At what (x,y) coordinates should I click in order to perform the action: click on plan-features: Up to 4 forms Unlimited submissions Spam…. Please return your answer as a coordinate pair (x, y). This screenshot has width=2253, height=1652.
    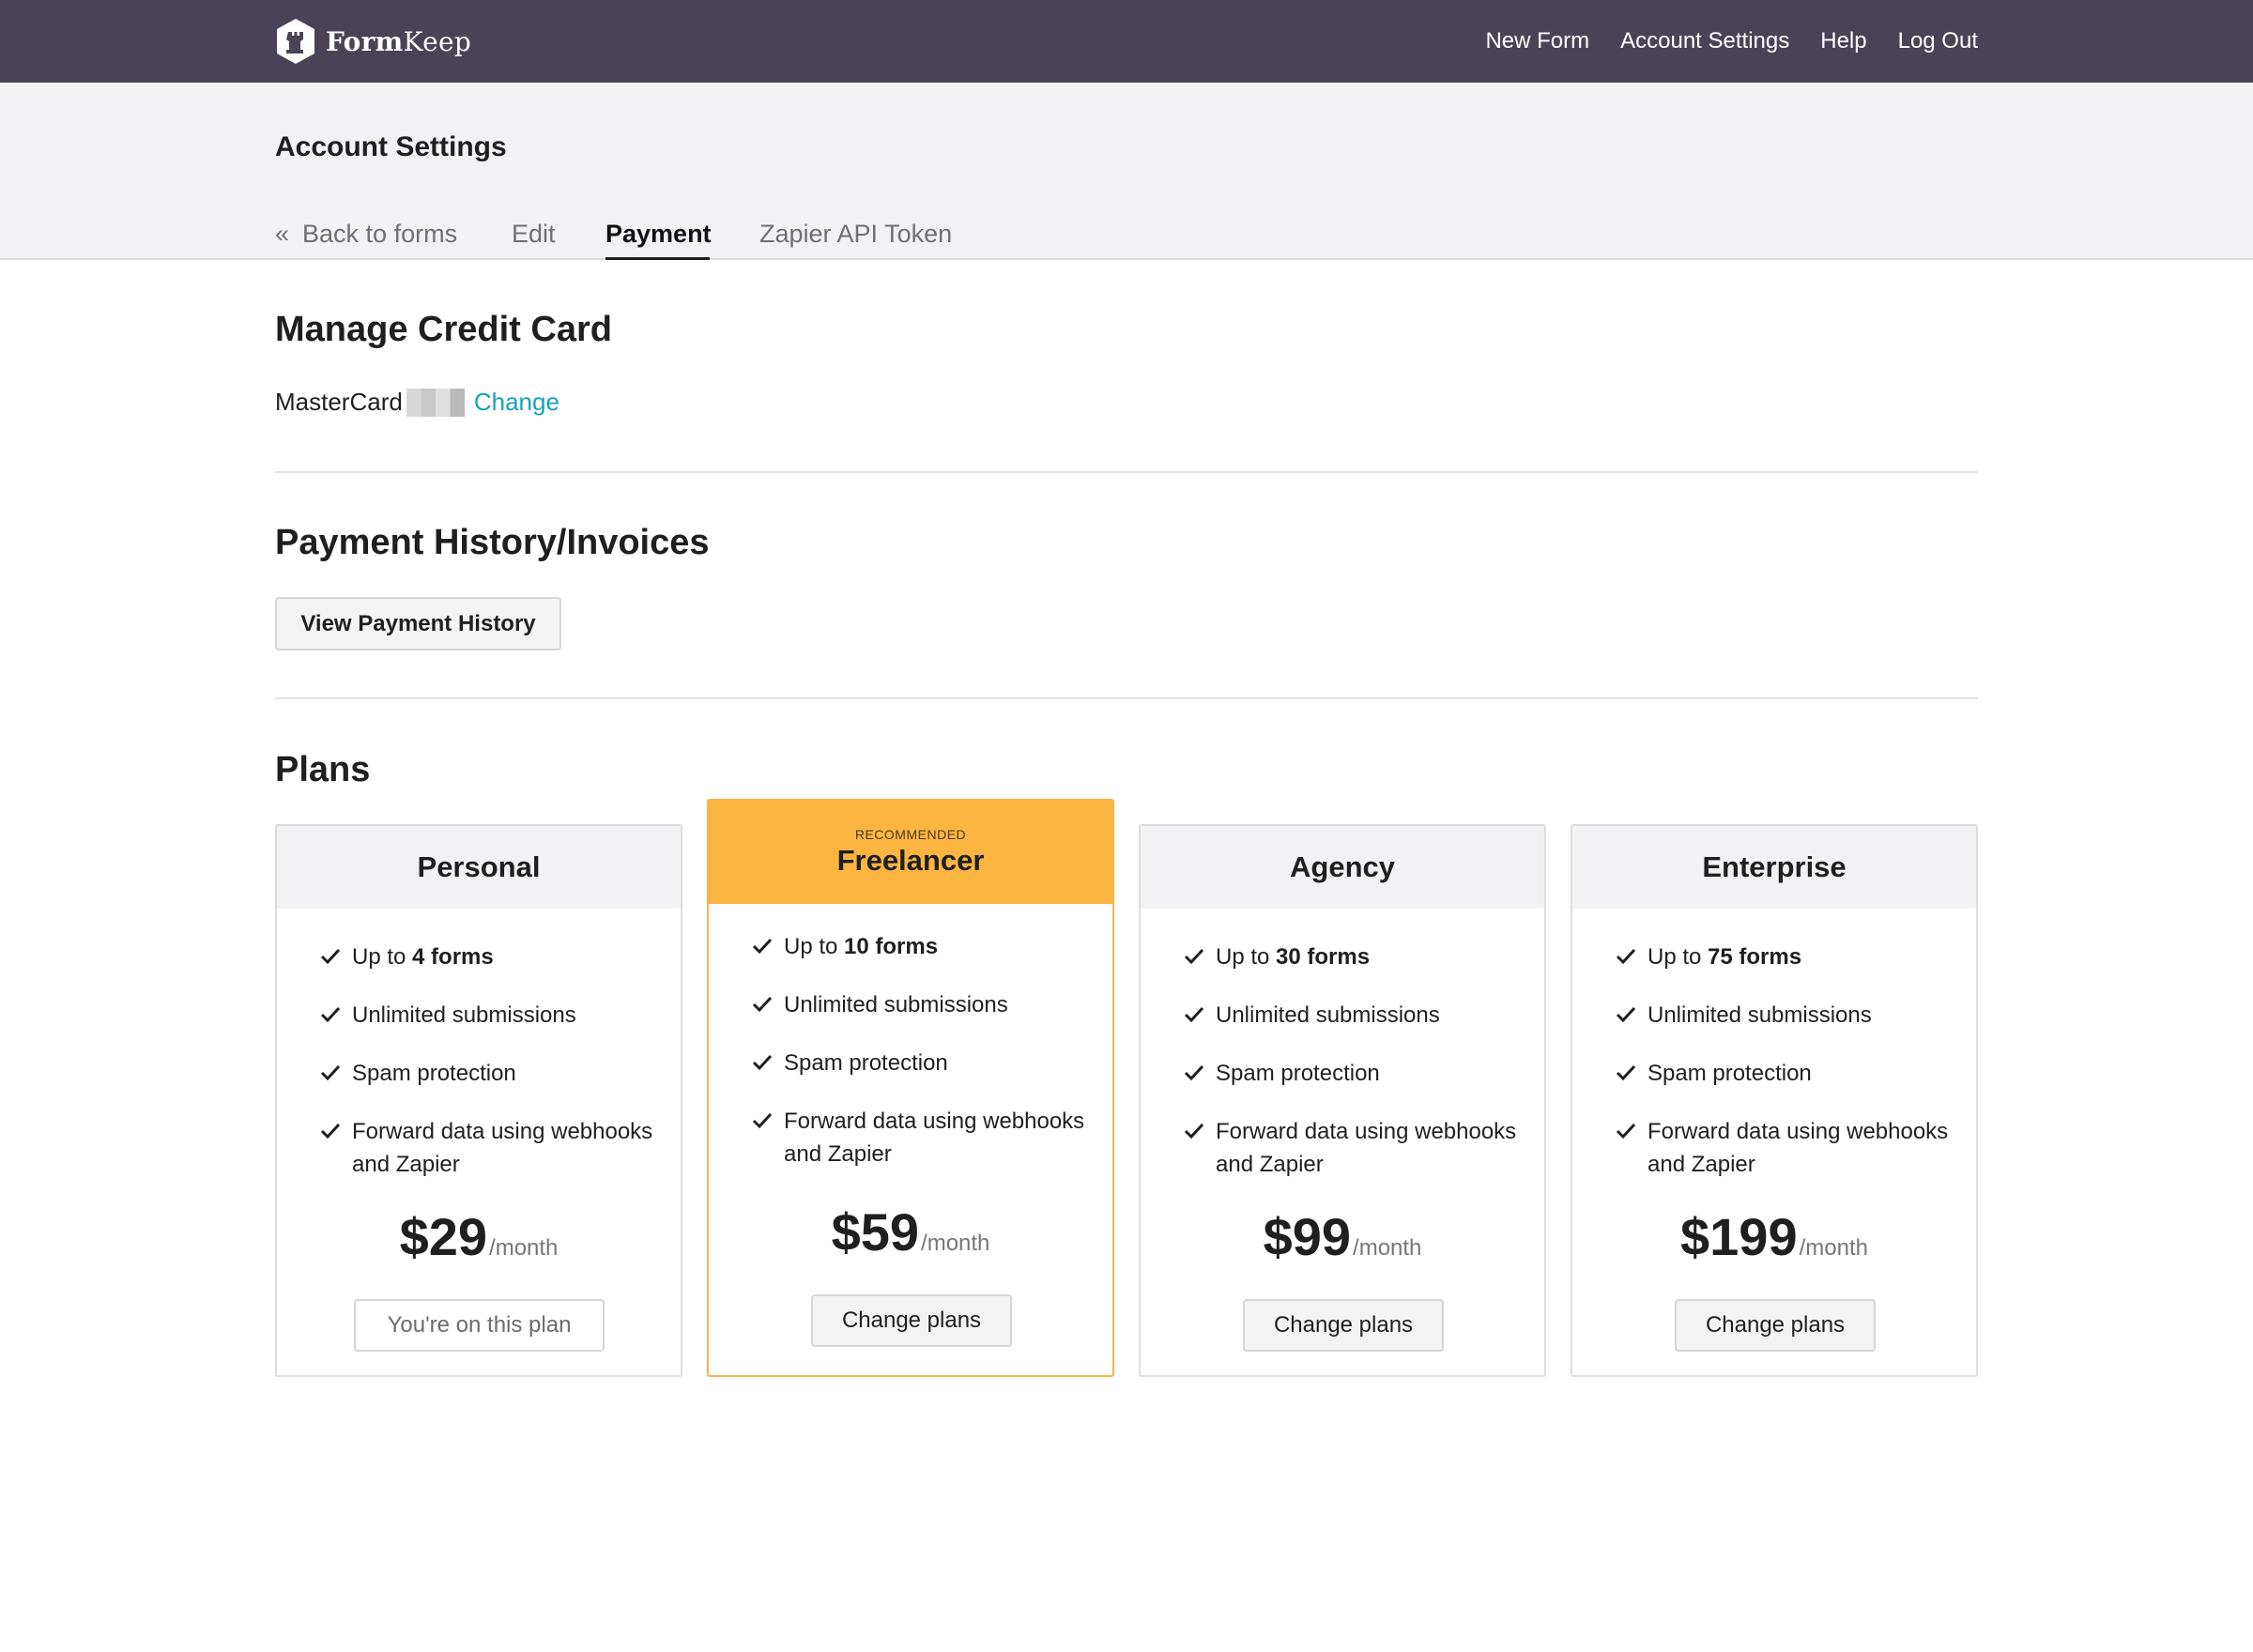
    Looking at the image, I should click on (479, 1045).